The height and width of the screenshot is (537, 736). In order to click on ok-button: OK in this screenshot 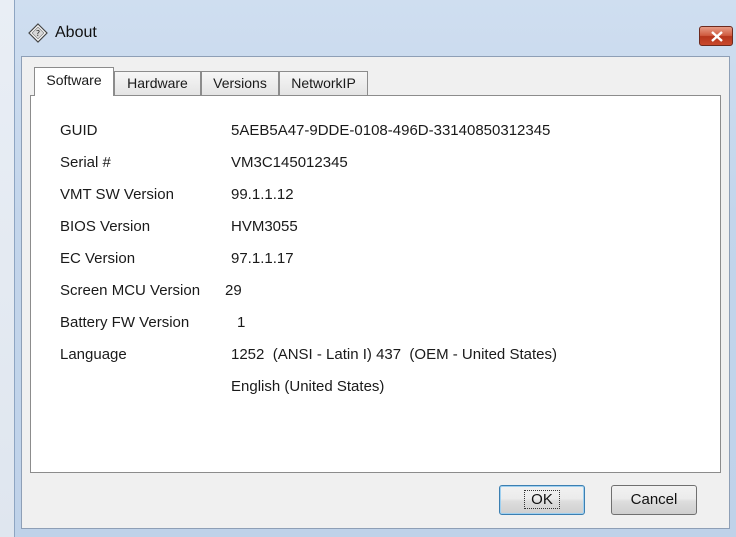, I will do `click(542, 500)`.